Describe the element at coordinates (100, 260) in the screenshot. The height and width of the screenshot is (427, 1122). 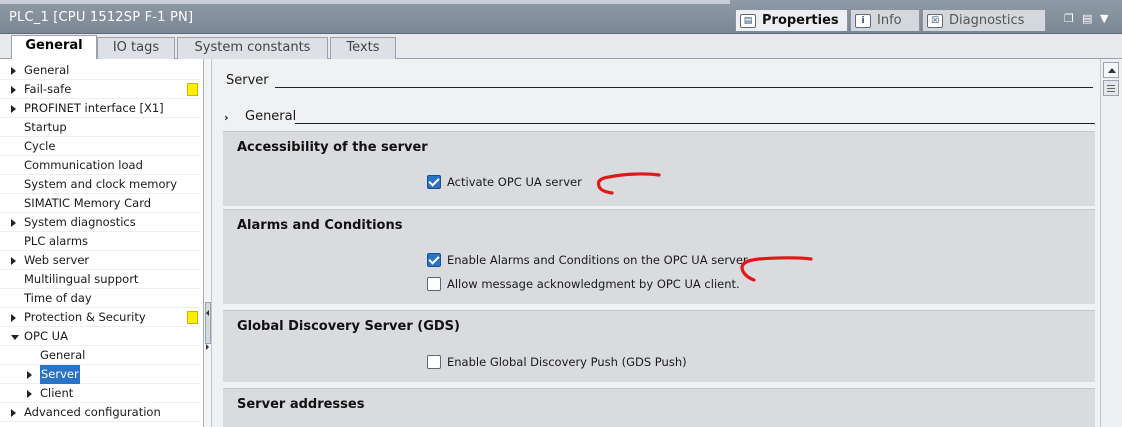
I see `nav-item-web-server: Web server` at that location.